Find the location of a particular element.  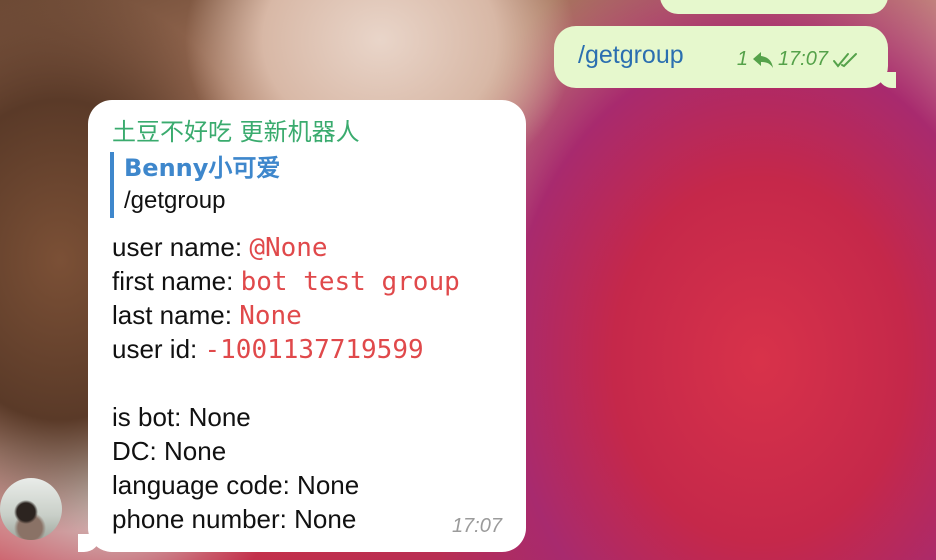

previous-outgoing-message is located at coordinates (774, 7).